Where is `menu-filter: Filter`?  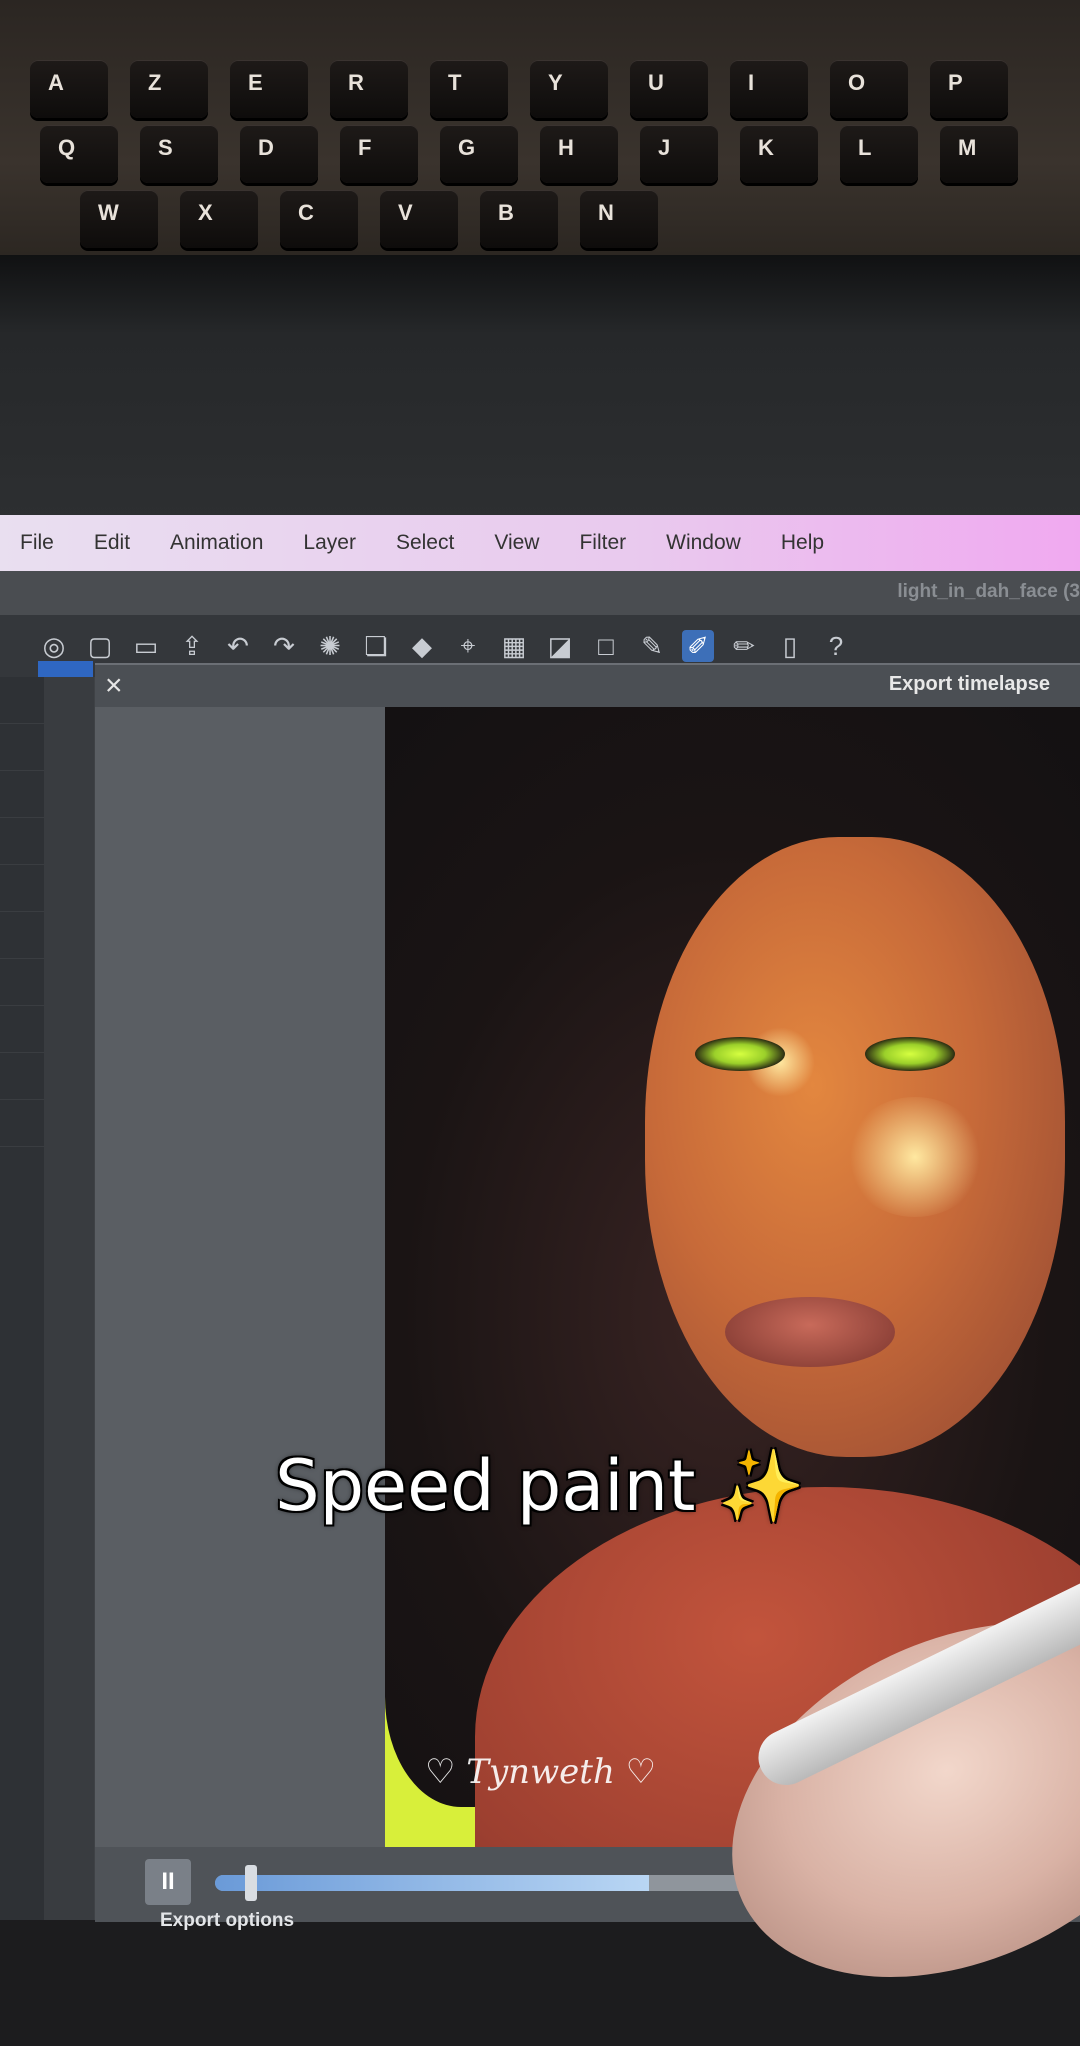 menu-filter: Filter is located at coordinates (602, 543).